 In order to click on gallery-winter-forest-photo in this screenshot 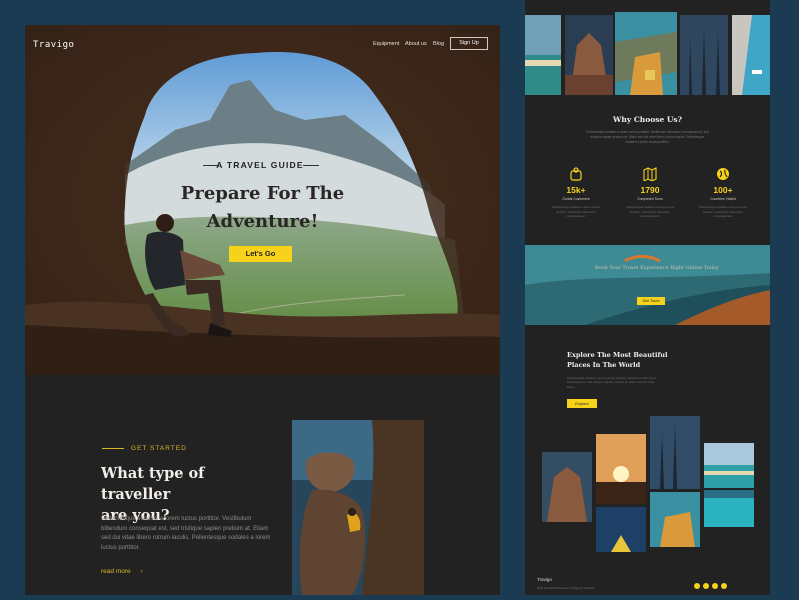, I will do `click(675, 452)`.